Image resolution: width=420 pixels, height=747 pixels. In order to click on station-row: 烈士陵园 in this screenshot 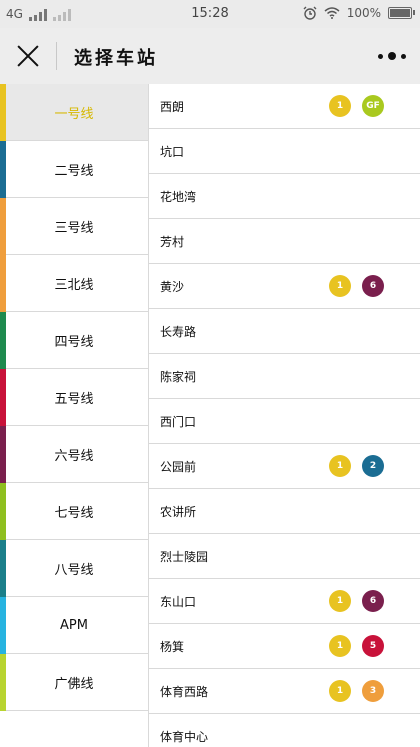, I will do `click(284, 556)`.